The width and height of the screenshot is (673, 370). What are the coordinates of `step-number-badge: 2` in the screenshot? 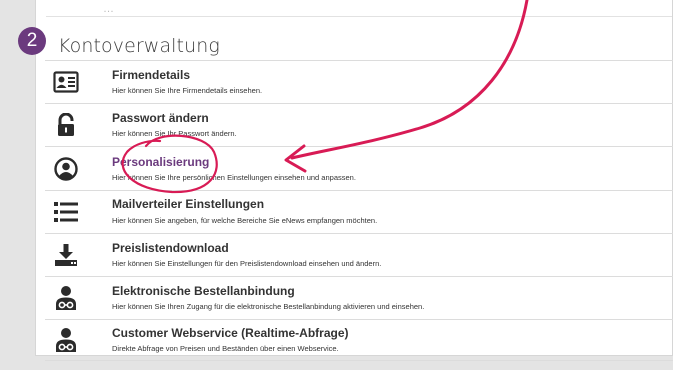 It's located at (32, 41).